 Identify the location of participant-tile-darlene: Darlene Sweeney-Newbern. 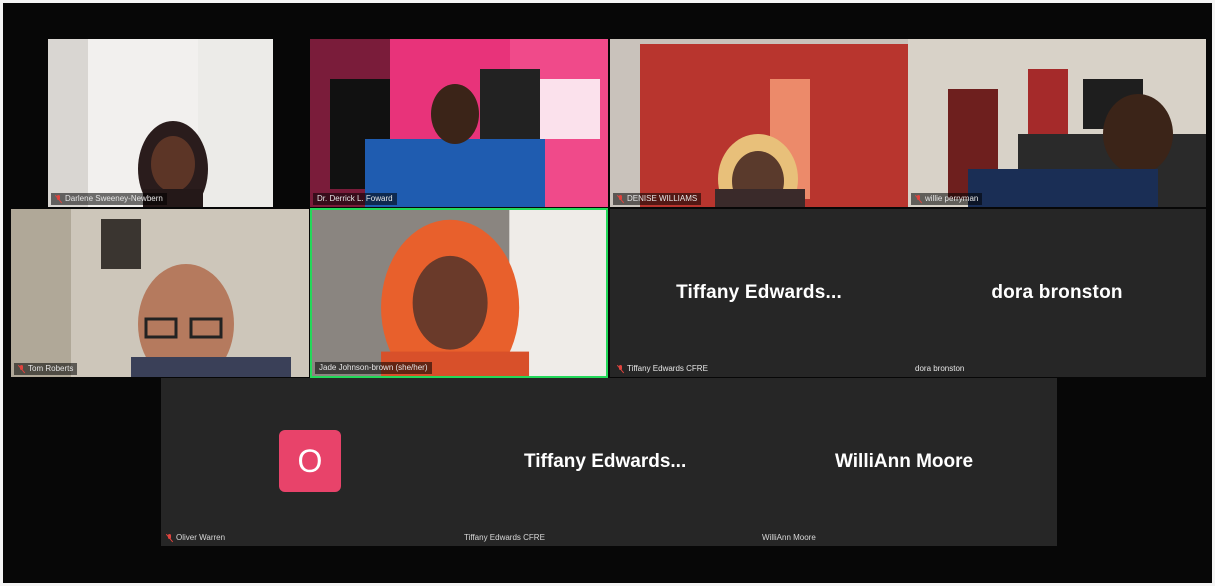
(160, 123).